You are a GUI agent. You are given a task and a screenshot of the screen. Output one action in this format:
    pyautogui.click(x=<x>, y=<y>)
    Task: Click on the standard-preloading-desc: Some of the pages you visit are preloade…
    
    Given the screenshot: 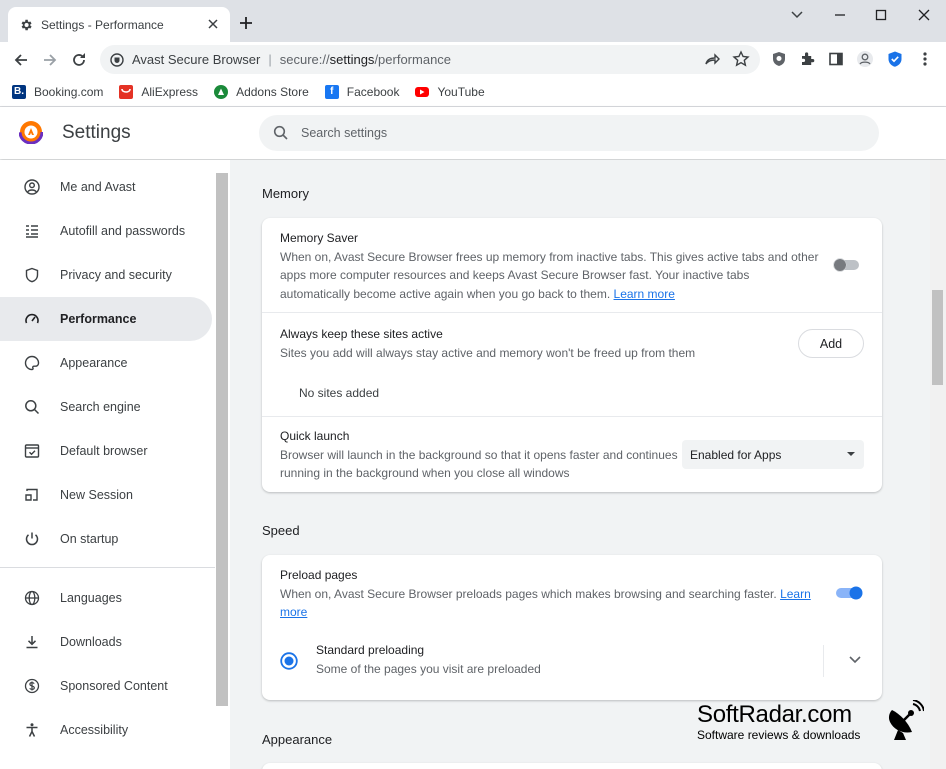 What is the action you would take?
    pyautogui.click(x=428, y=668)
    